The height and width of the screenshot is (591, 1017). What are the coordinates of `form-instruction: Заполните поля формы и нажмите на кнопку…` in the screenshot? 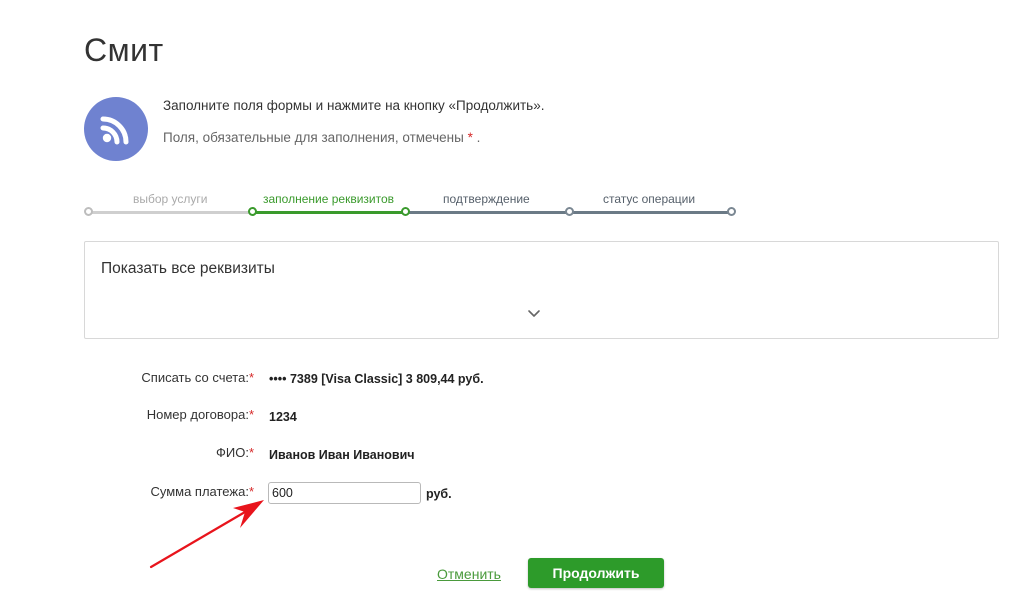 It's located at (354, 105).